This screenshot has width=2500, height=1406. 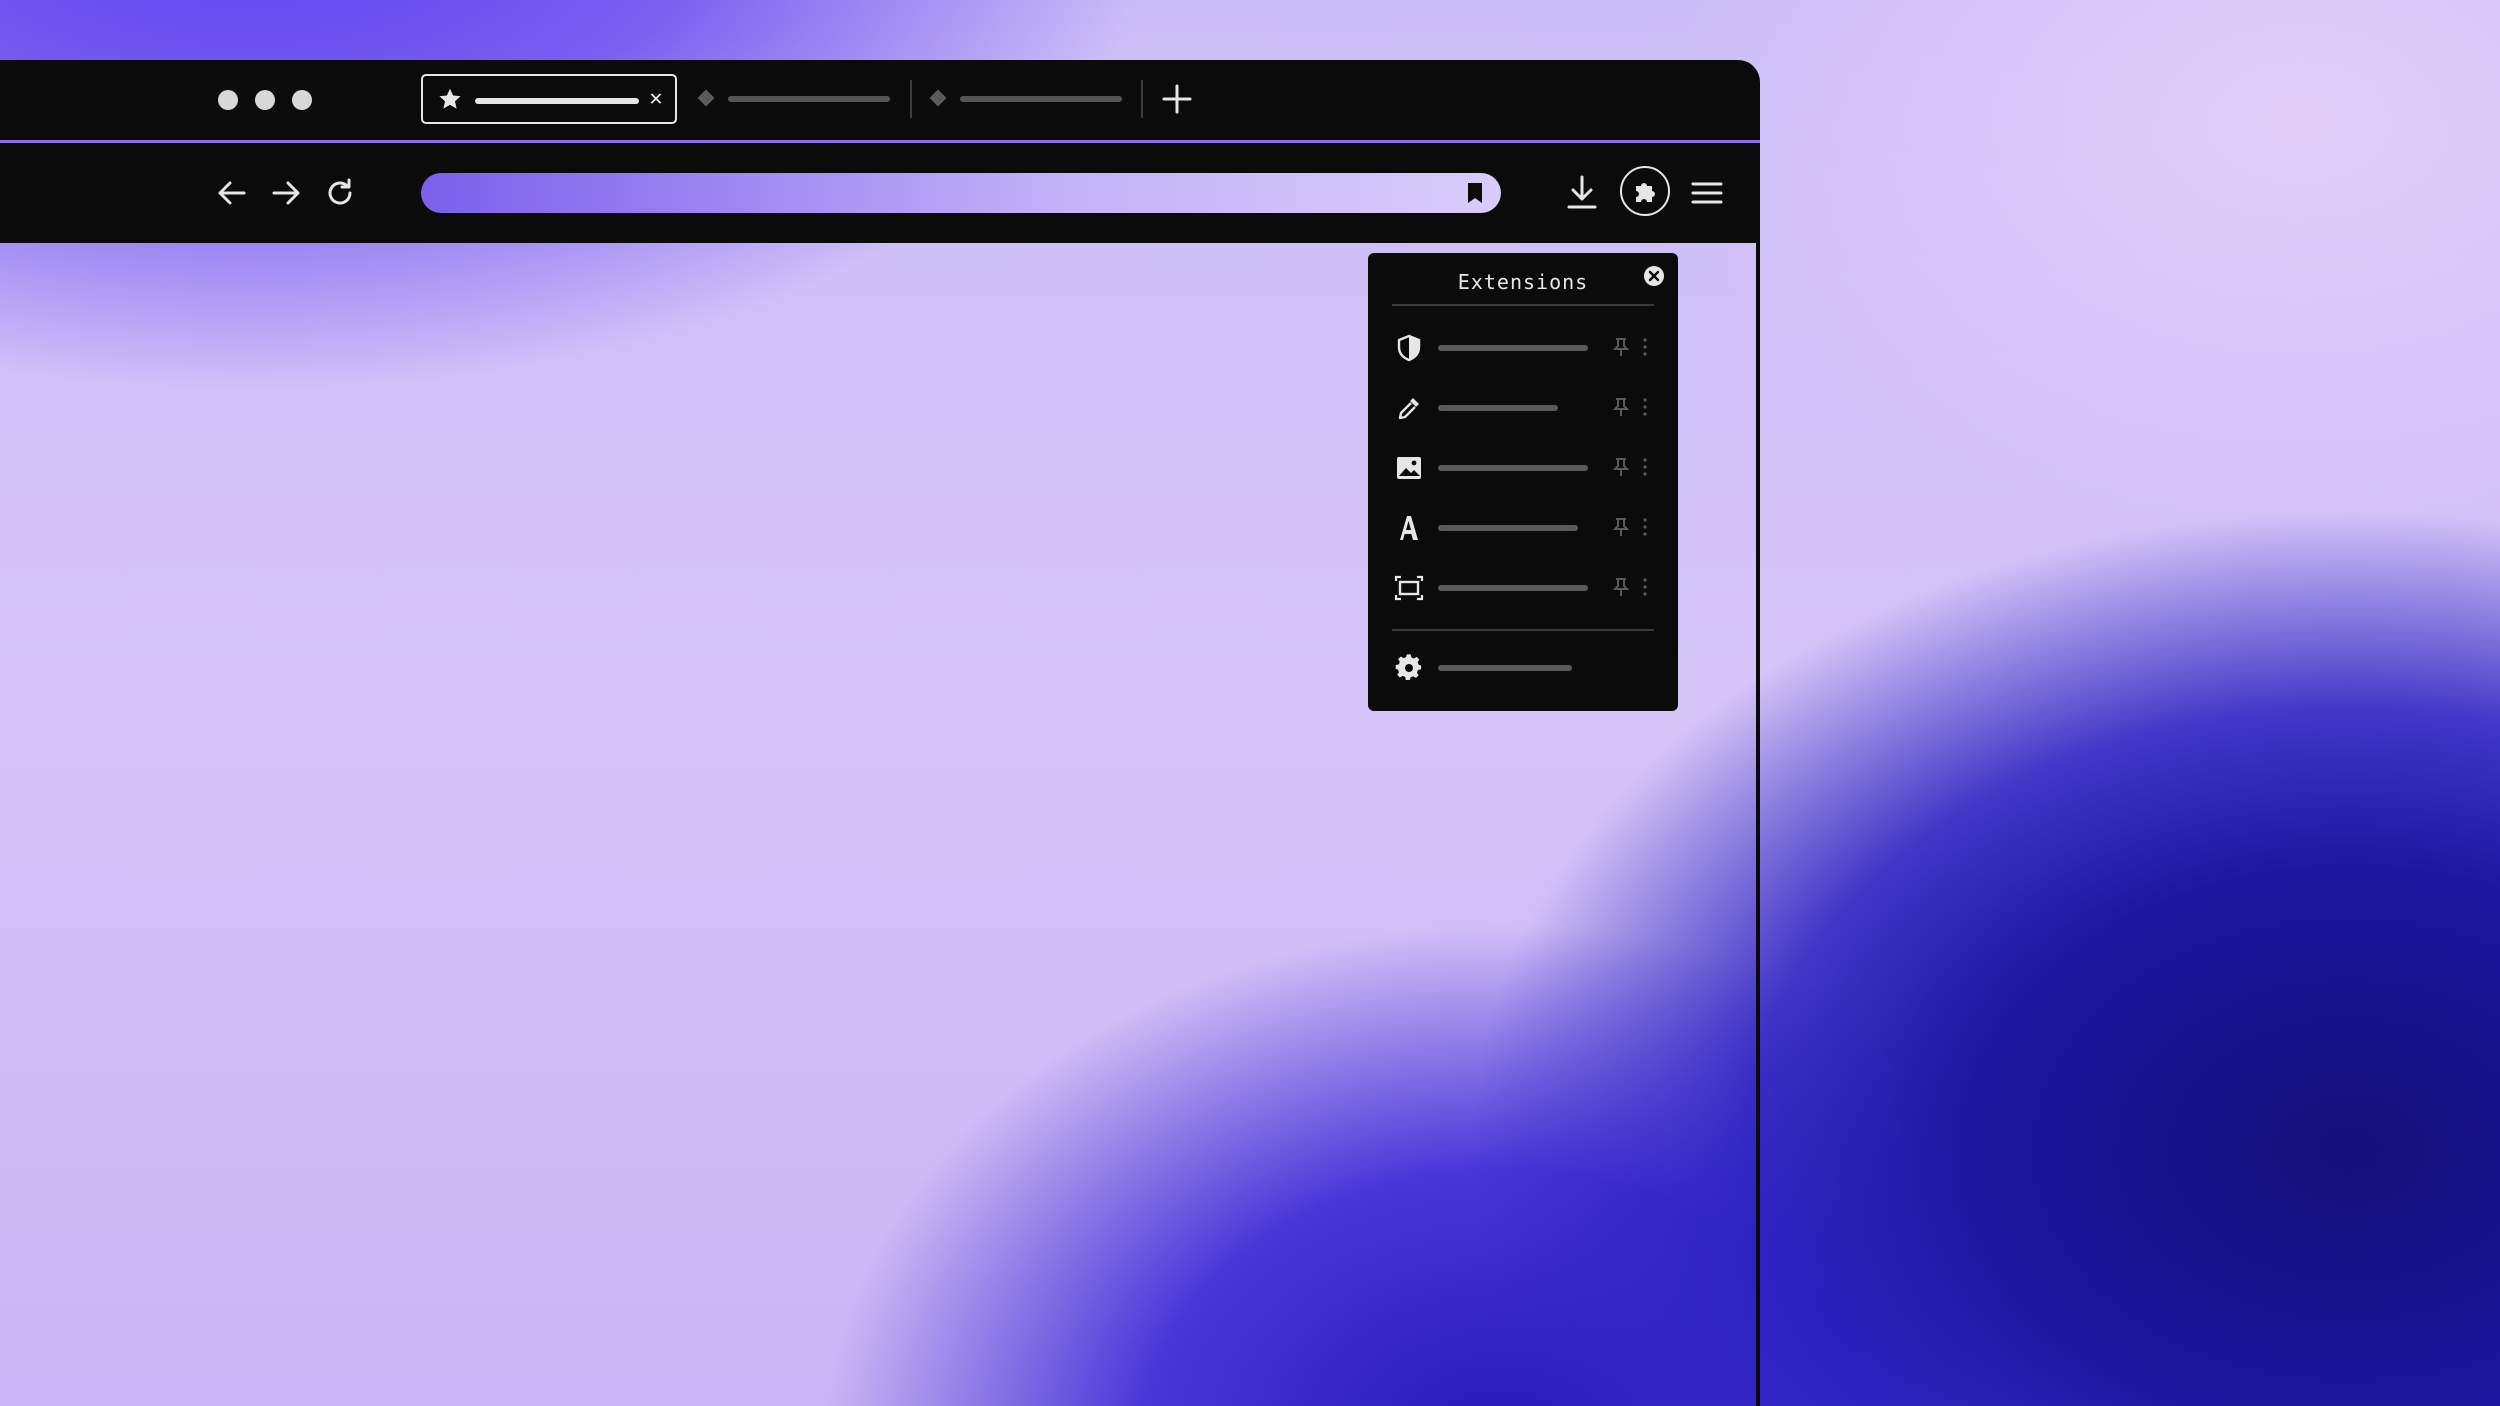 I want to click on shield-icon, so click(x=1409, y=348).